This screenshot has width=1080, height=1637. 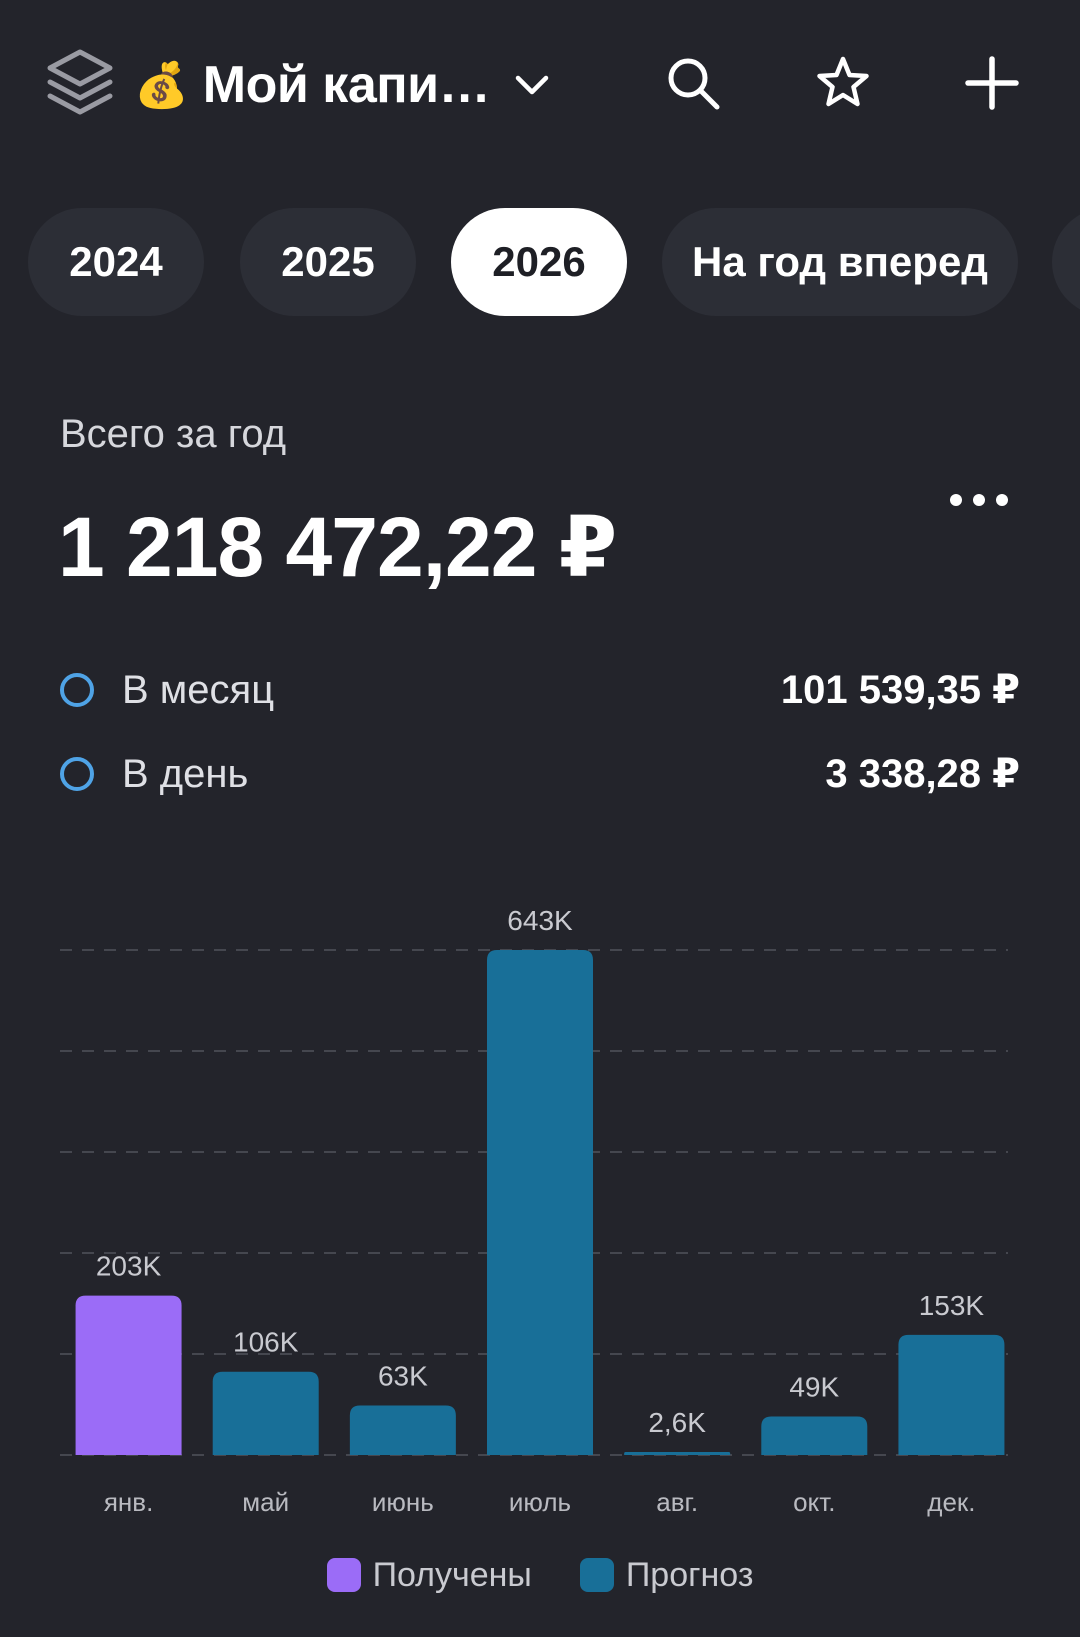 I want to click on total-label: Всего за год, so click(x=173, y=434).